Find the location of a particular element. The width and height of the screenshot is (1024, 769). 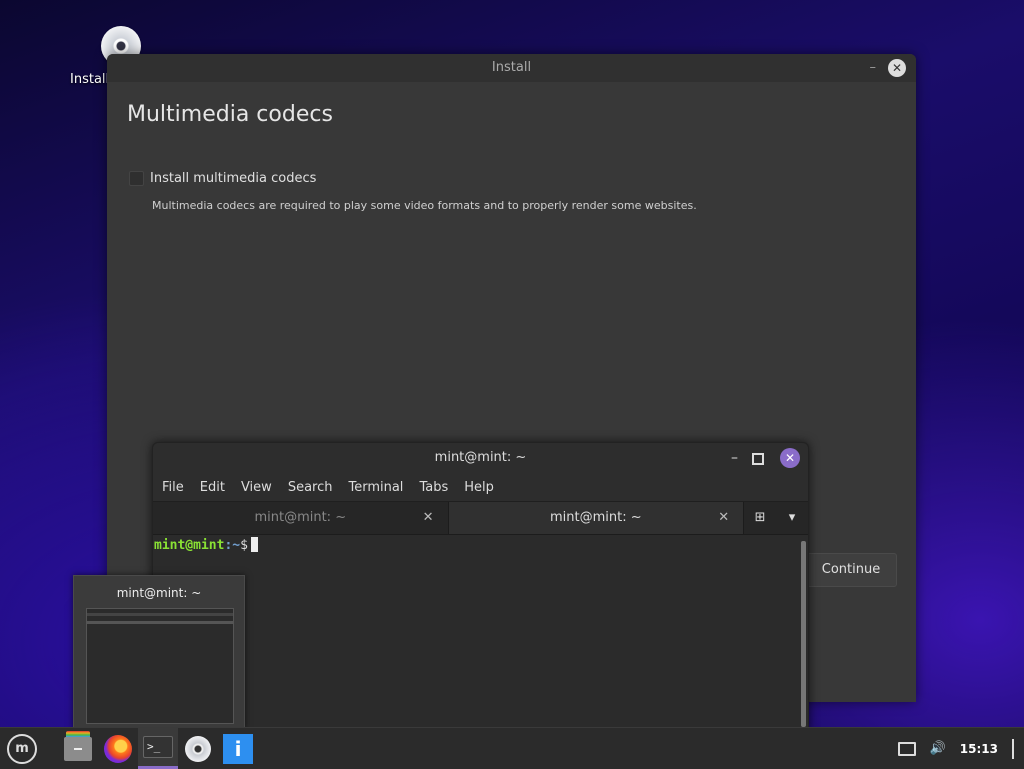

info-launcher: i is located at coordinates (238, 748).